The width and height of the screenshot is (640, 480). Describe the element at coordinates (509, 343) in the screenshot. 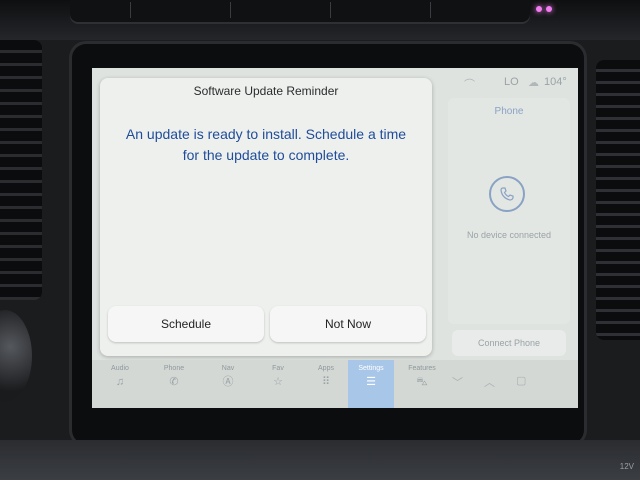

I see `connect-phone-button: Connect Phone` at that location.